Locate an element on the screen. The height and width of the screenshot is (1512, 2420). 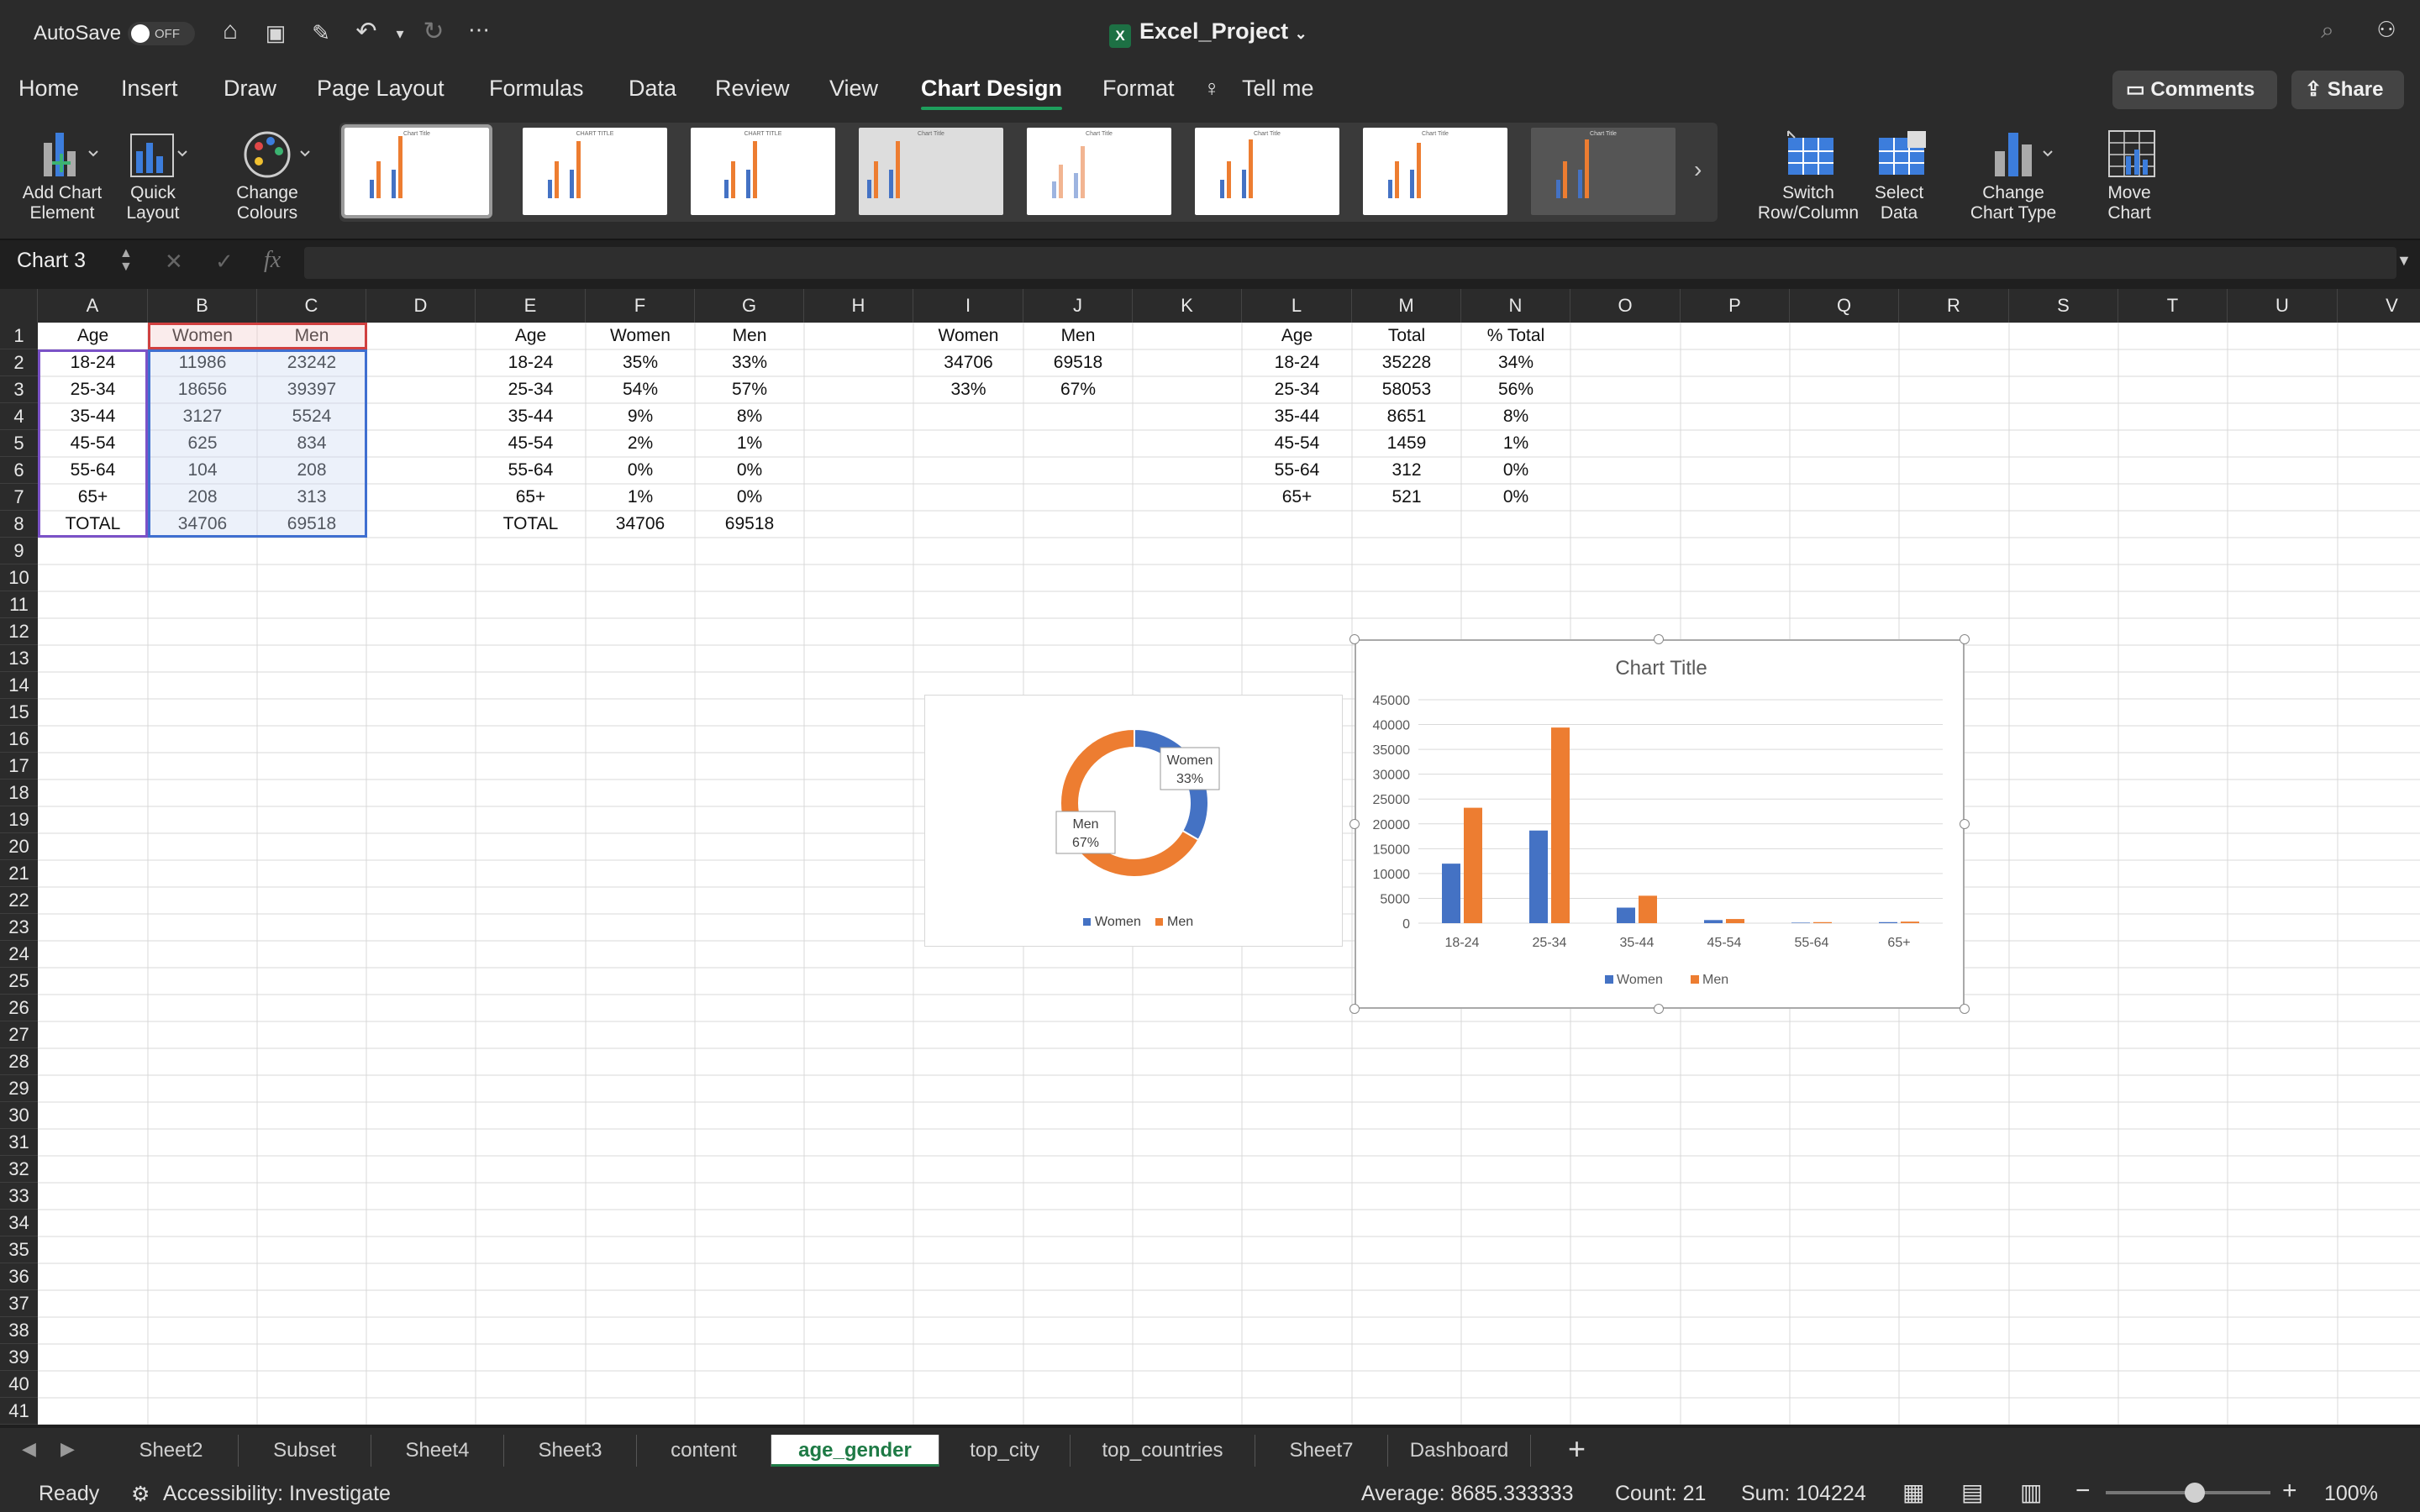
column-header-b: B is located at coordinates (202, 306).